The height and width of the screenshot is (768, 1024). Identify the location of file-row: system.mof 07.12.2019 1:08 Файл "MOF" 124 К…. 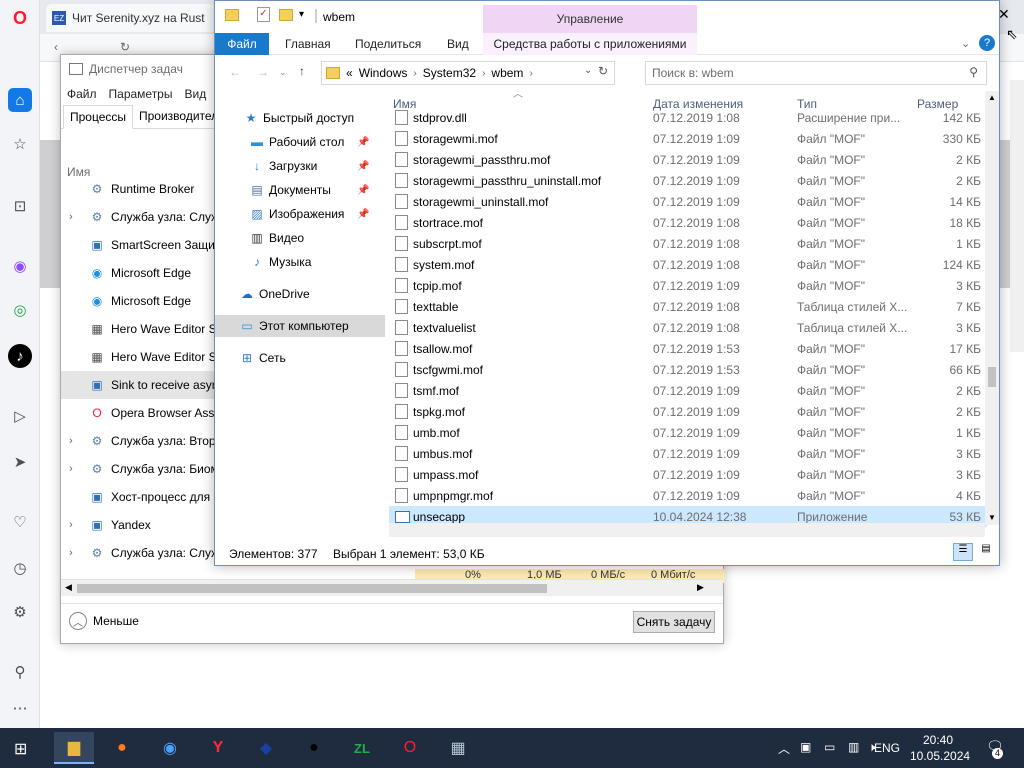
(688, 264).